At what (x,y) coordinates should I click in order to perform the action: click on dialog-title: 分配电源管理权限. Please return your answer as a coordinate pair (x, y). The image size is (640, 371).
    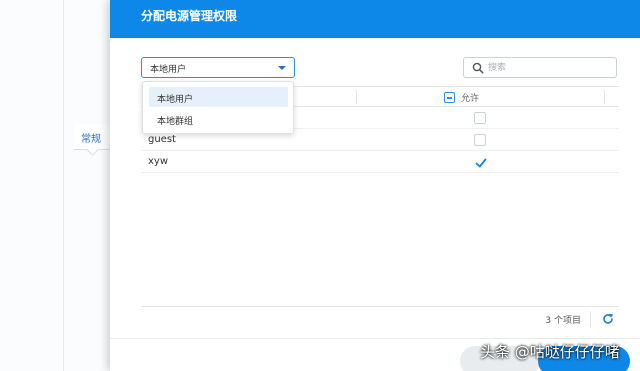
    Looking at the image, I should click on (189, 16).